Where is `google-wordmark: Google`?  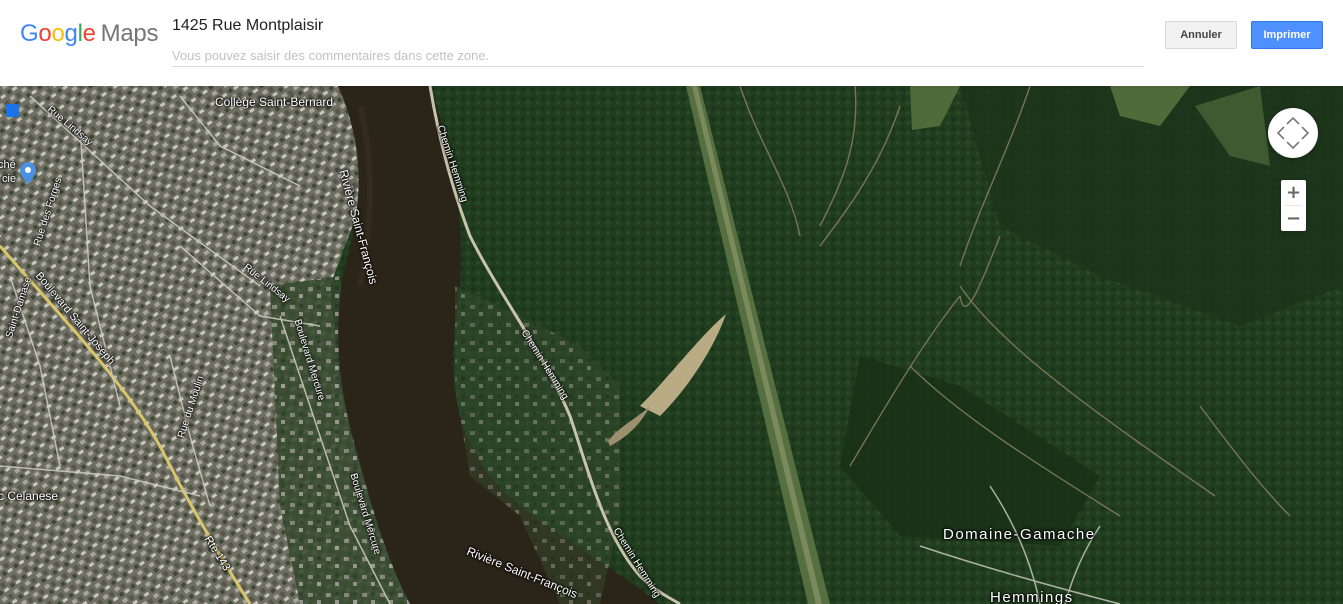
google-wordmark: Google is located at coordinates (58, 33).